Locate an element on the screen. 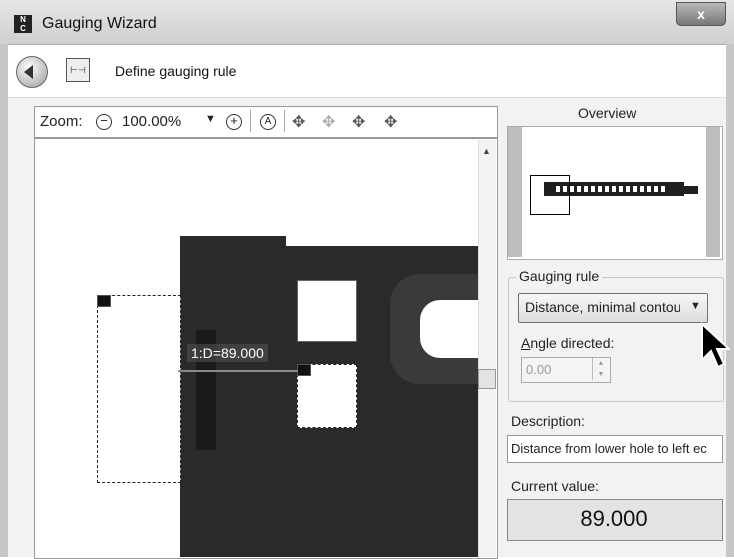  angle-directed-label: Angle directed: is located at coordinates (568, 343).